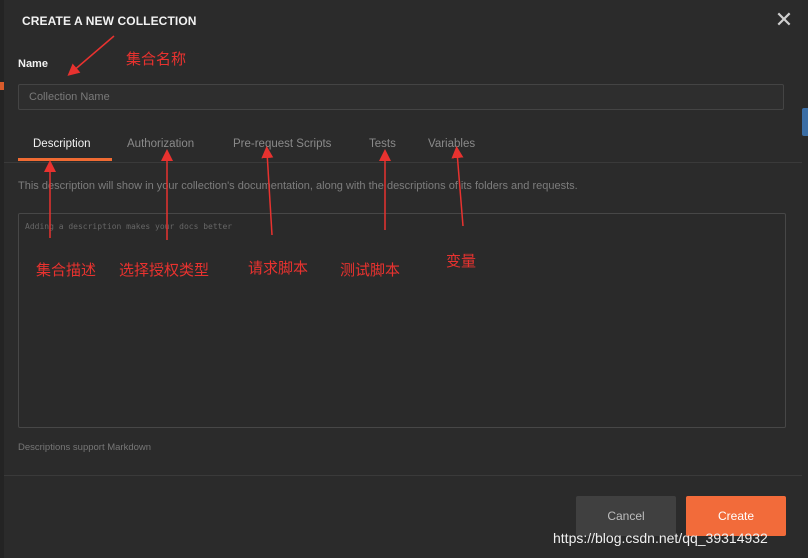  What do you see at coordinates (160, 145) in the screenshot?
I see `tab-authorization: Authorization` at bounding box center [160, 145].